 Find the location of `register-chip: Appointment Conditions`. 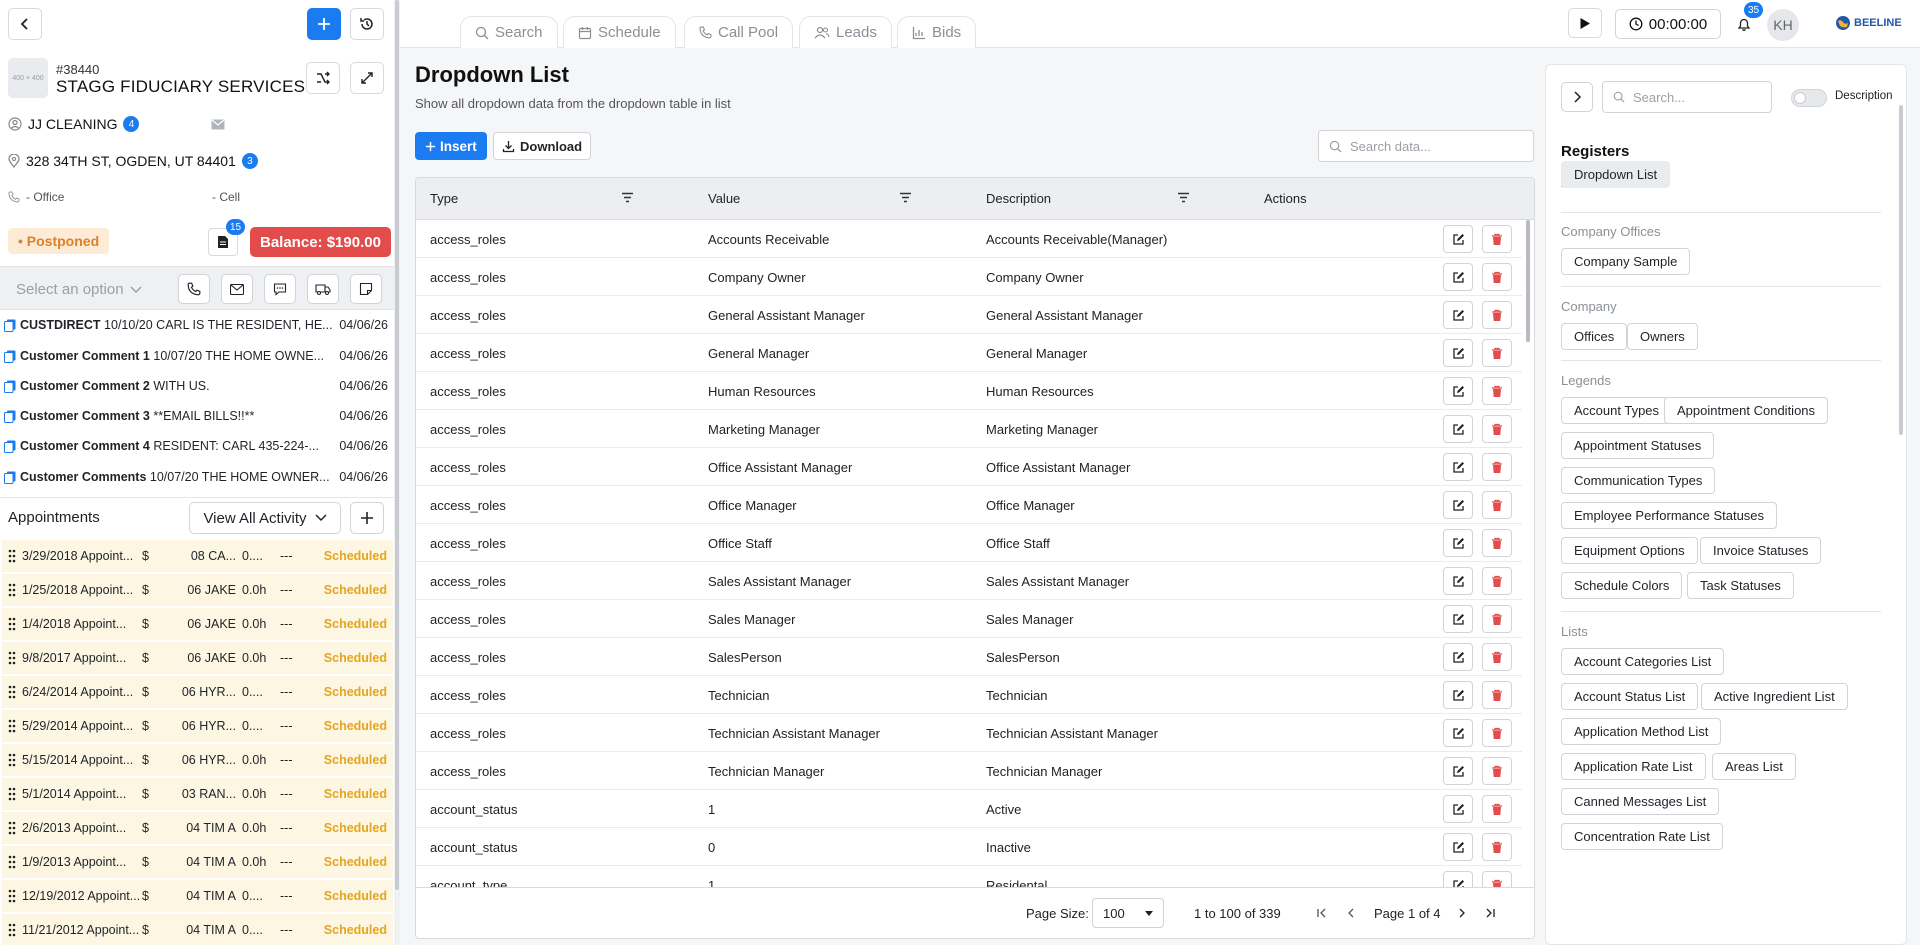

register-chip: Appointment Conditions is located at coordinates (1746, 410).